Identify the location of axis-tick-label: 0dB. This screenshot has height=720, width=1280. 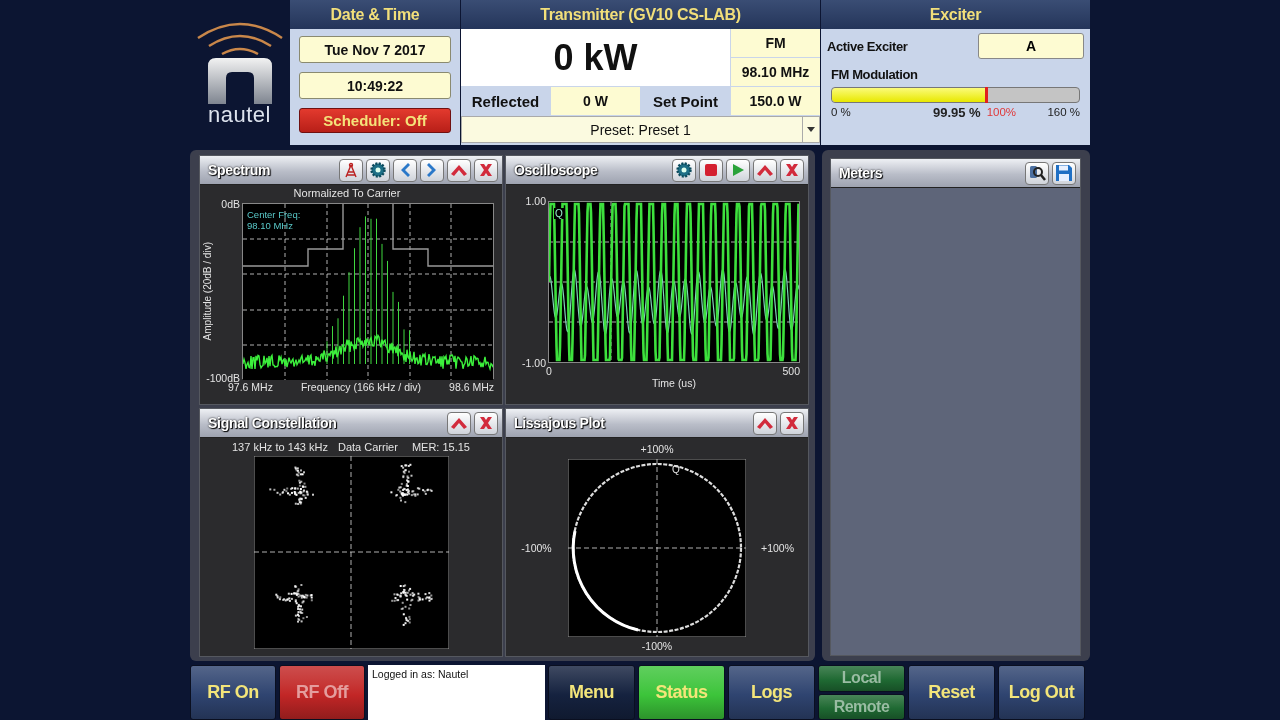
(230, 204).